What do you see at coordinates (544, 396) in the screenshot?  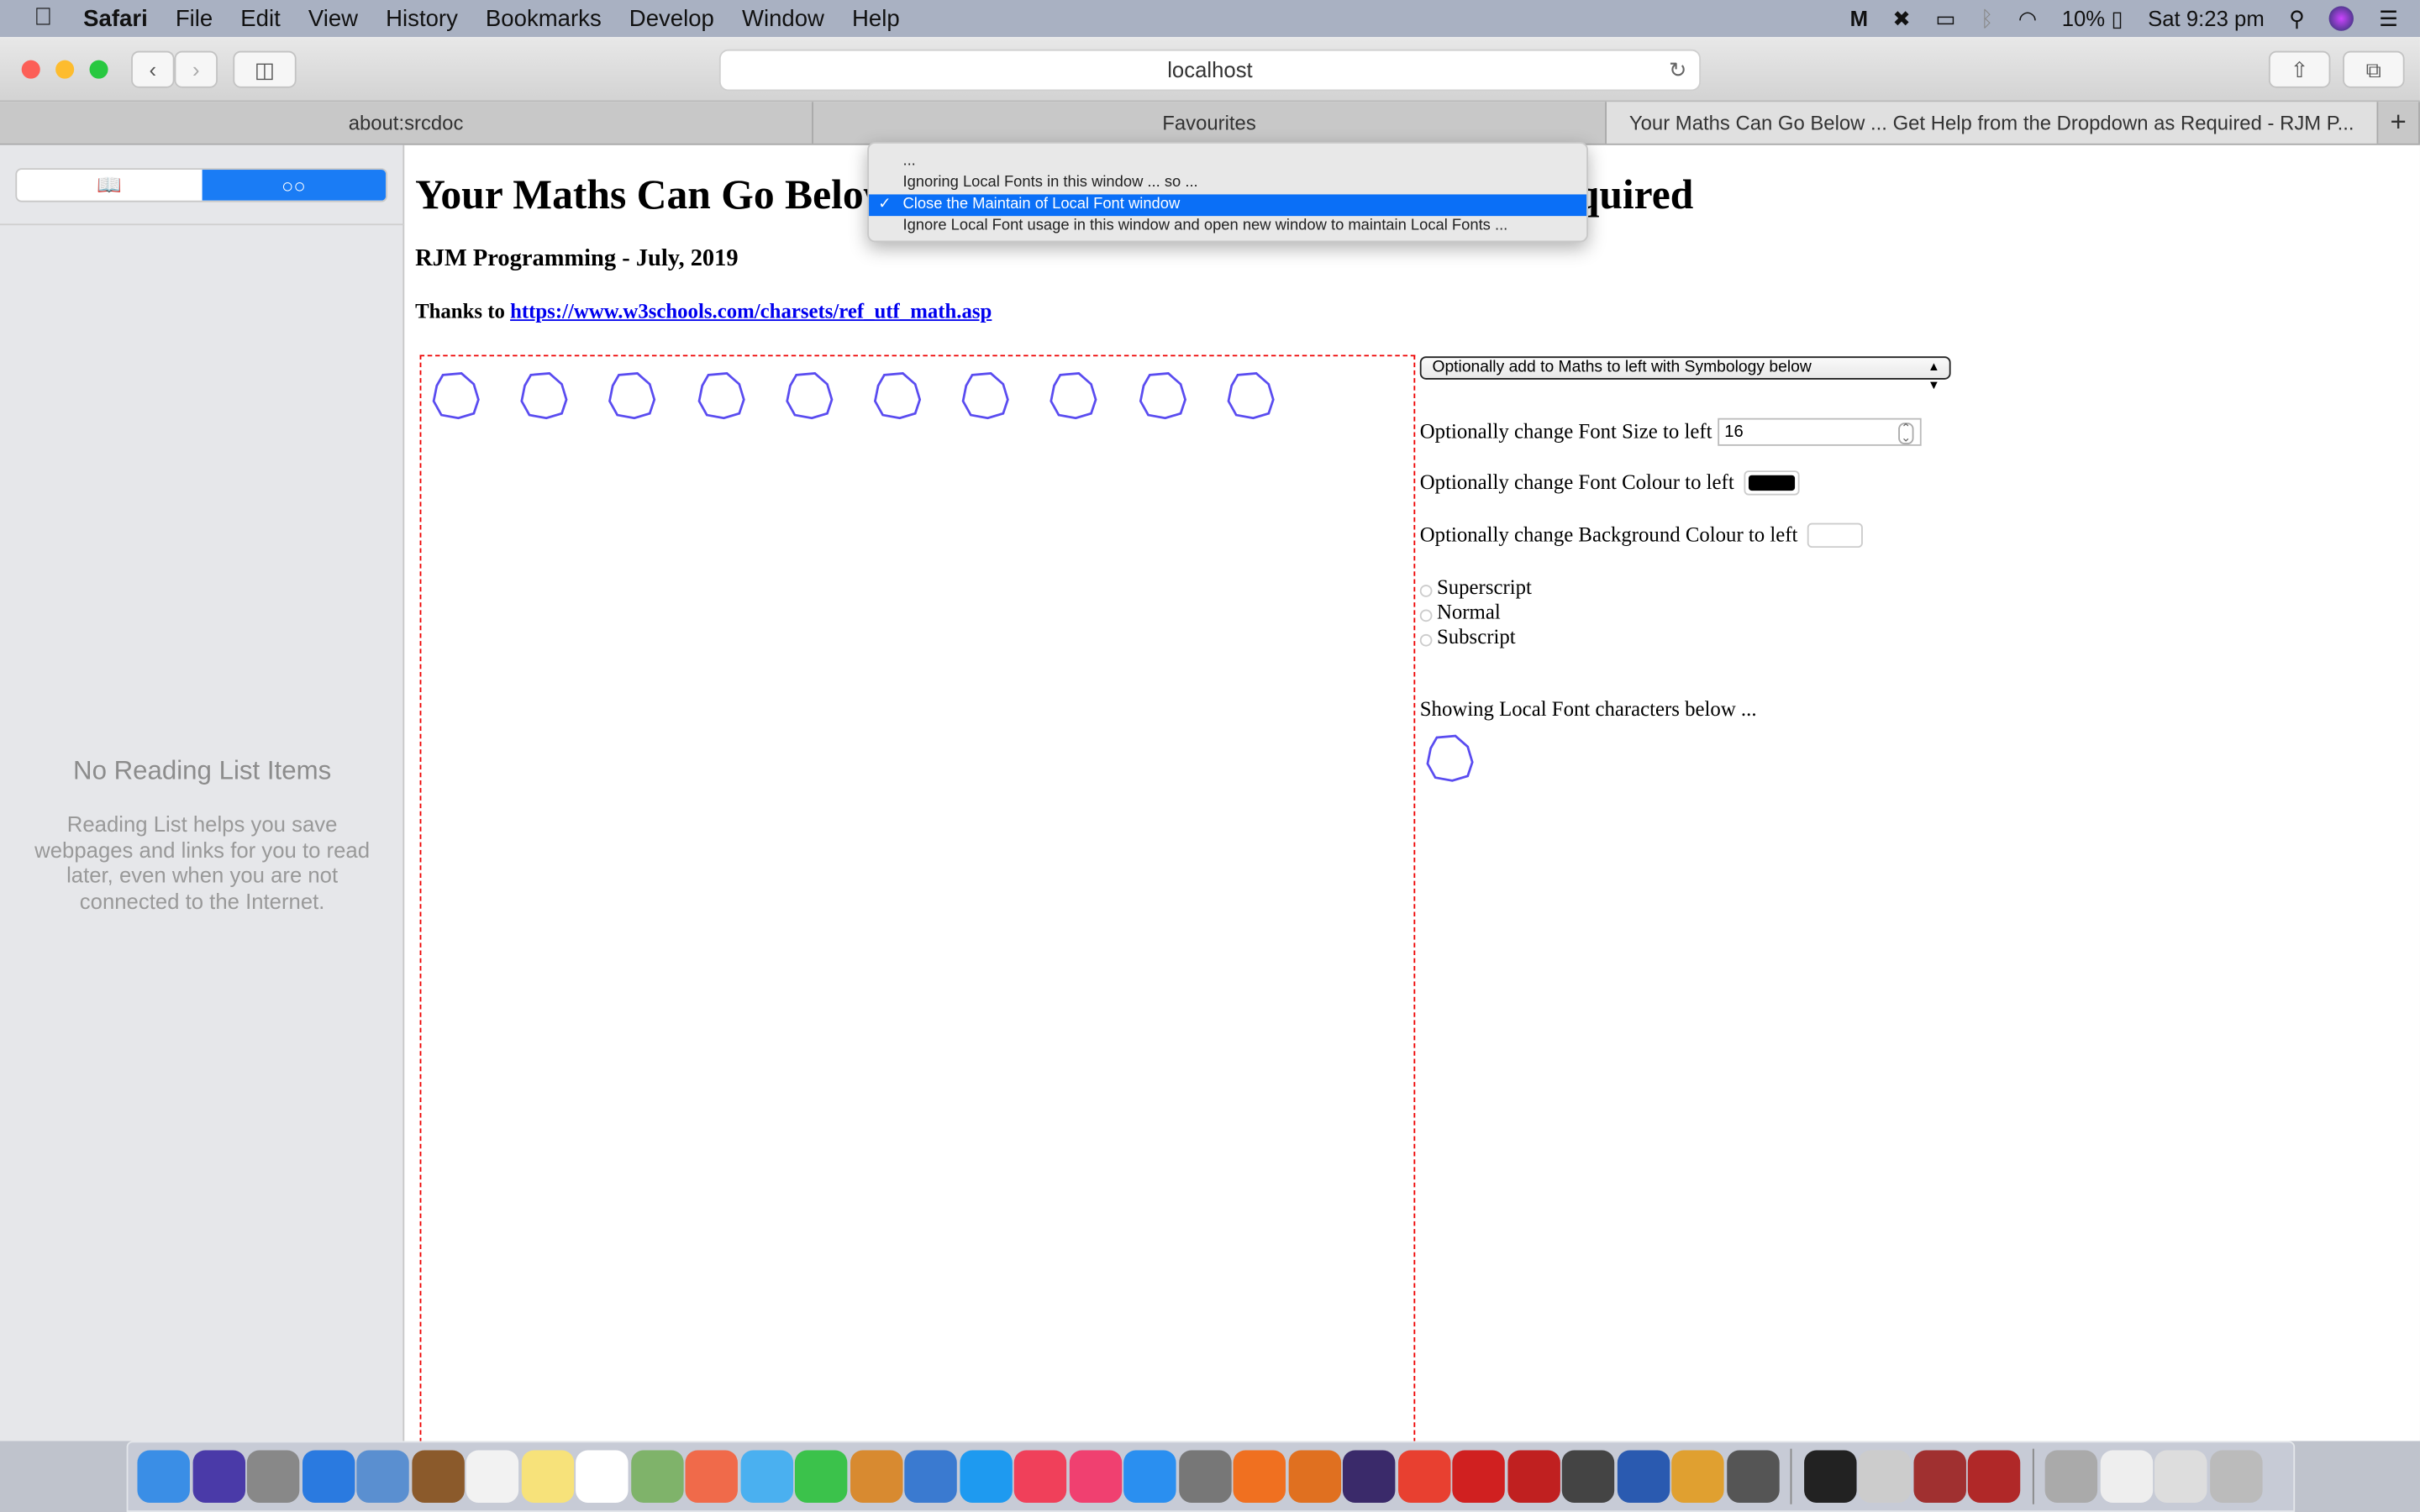 I see `math-glyph` at bounding box center [544, 396].